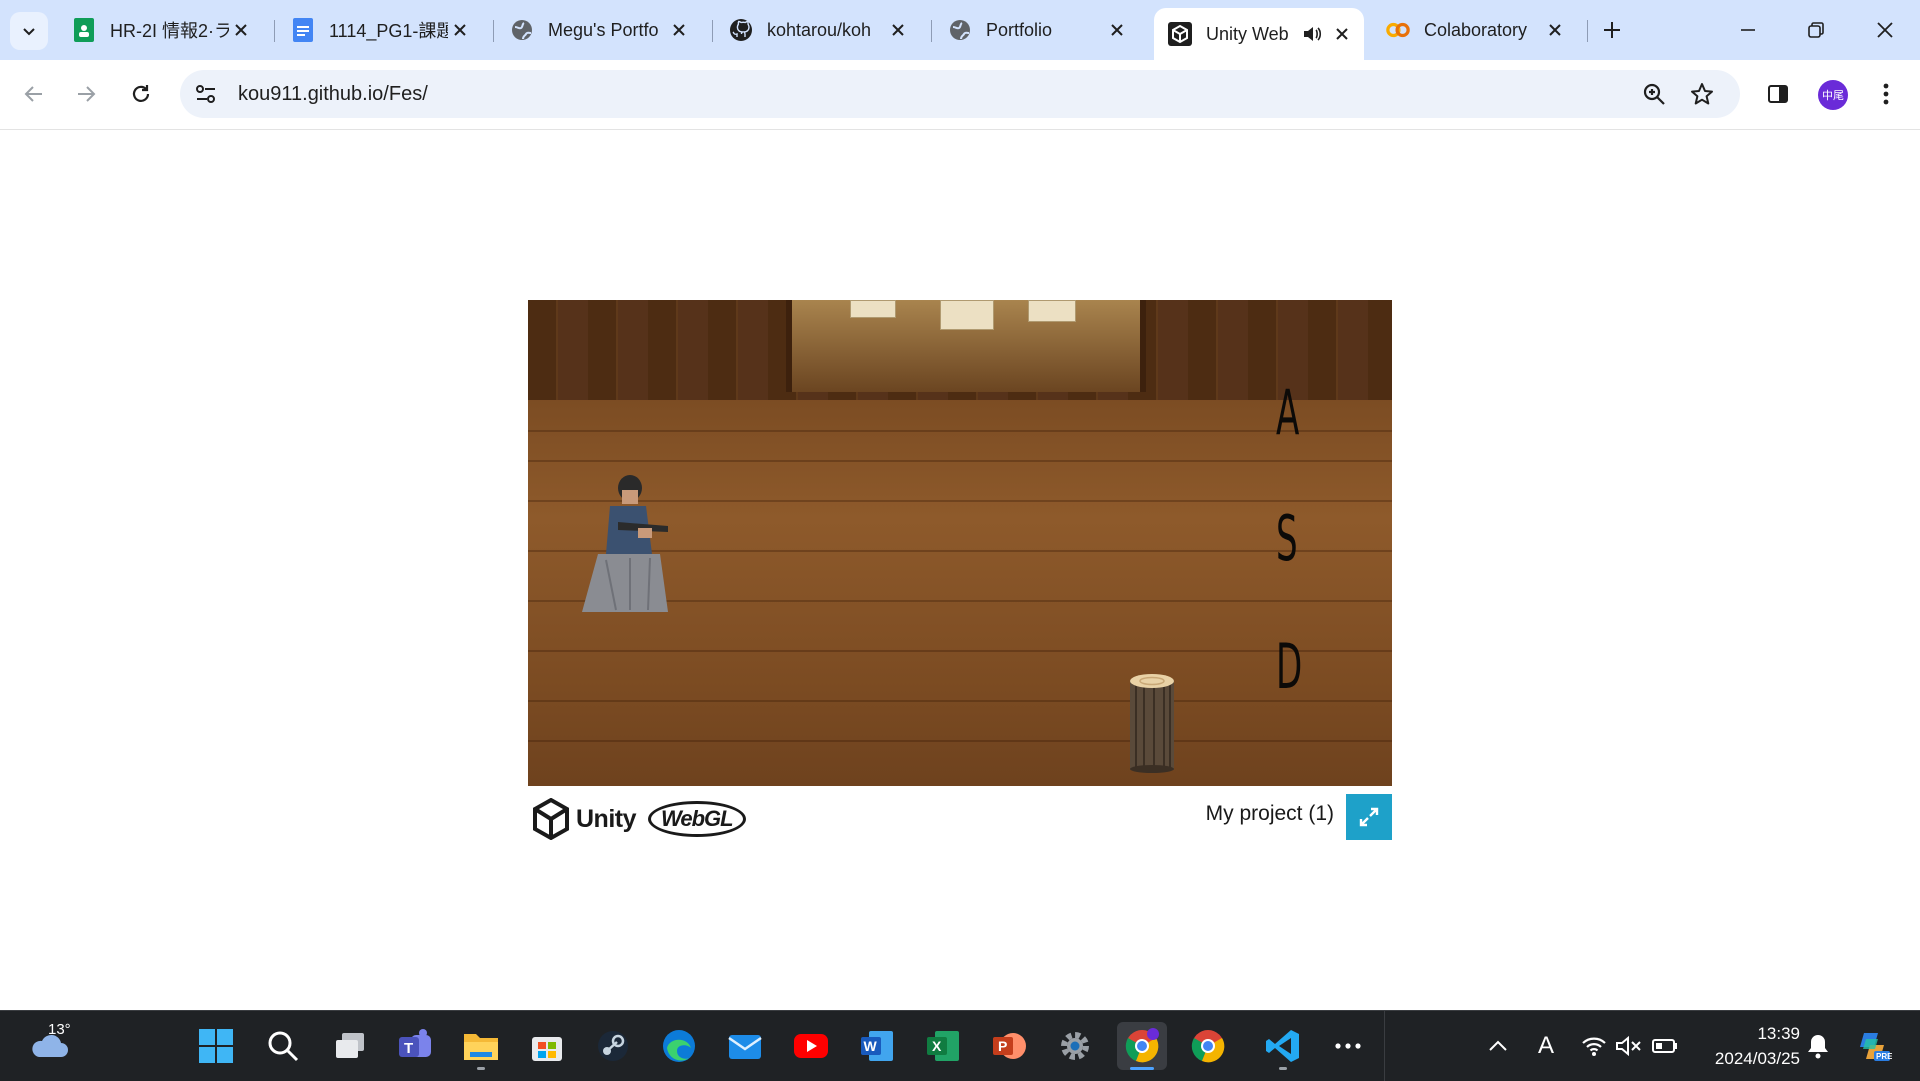  I want to click on store-app, so click(547, 1046).